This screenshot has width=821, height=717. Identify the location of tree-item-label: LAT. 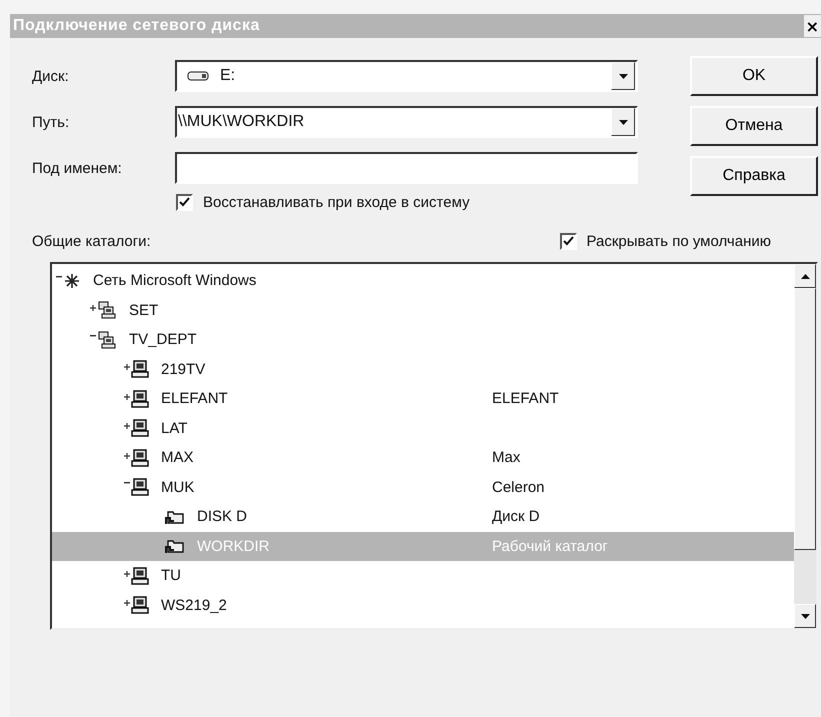
(174, 428).